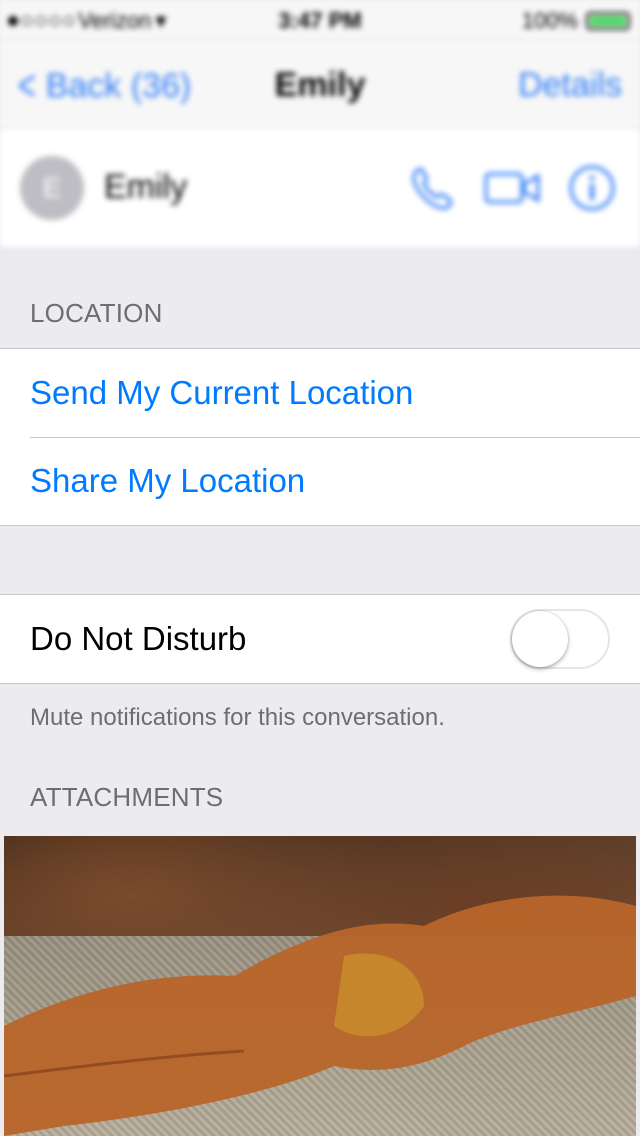 The width and height of the screenshot is (640, 1136). Describe the element at coordinates (138, 638) in the screenshot. I see `dnd-label: Do Not Disturb` at that location.